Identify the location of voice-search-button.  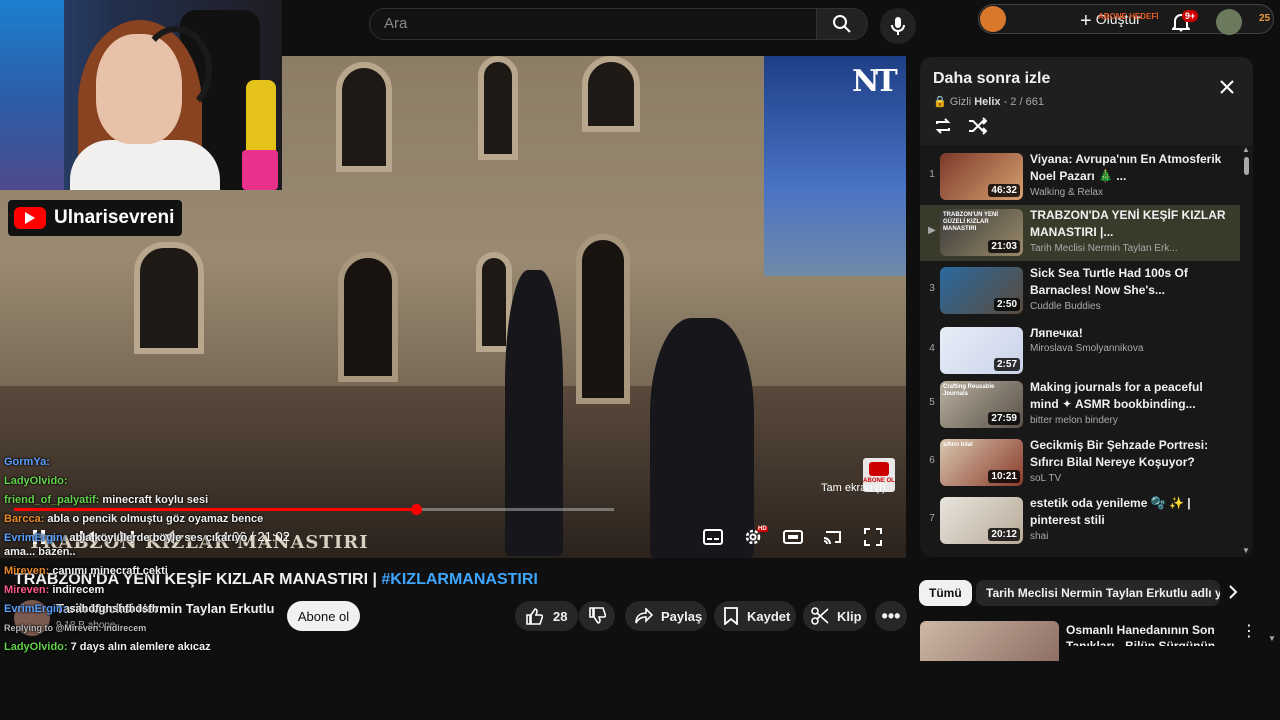
(898, 26).